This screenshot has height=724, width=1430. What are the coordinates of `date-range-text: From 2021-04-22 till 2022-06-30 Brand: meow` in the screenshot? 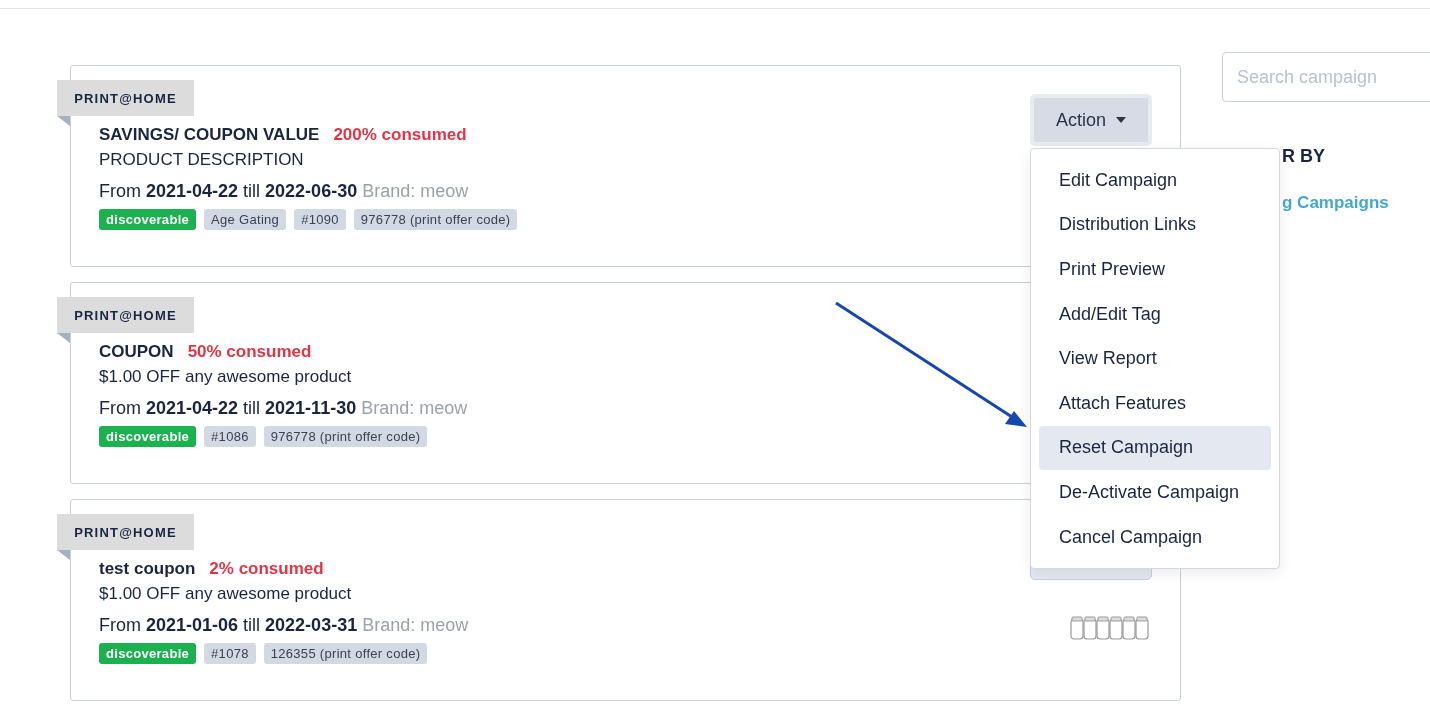 It's located at (284, 191).